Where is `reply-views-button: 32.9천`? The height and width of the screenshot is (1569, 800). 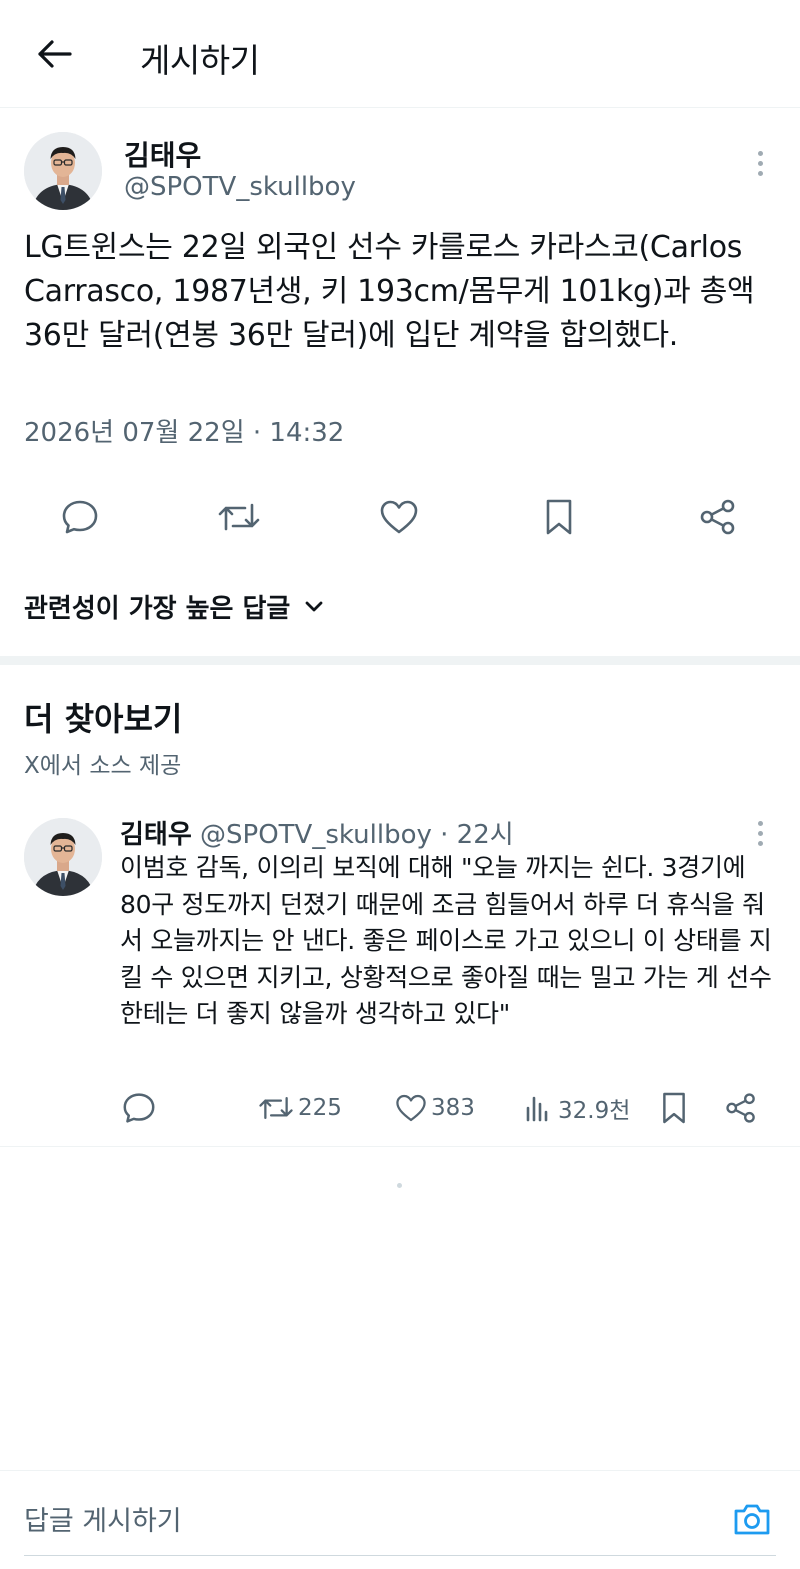
reply-views-button: 32.9천 is located at coordinates (577, 1108).